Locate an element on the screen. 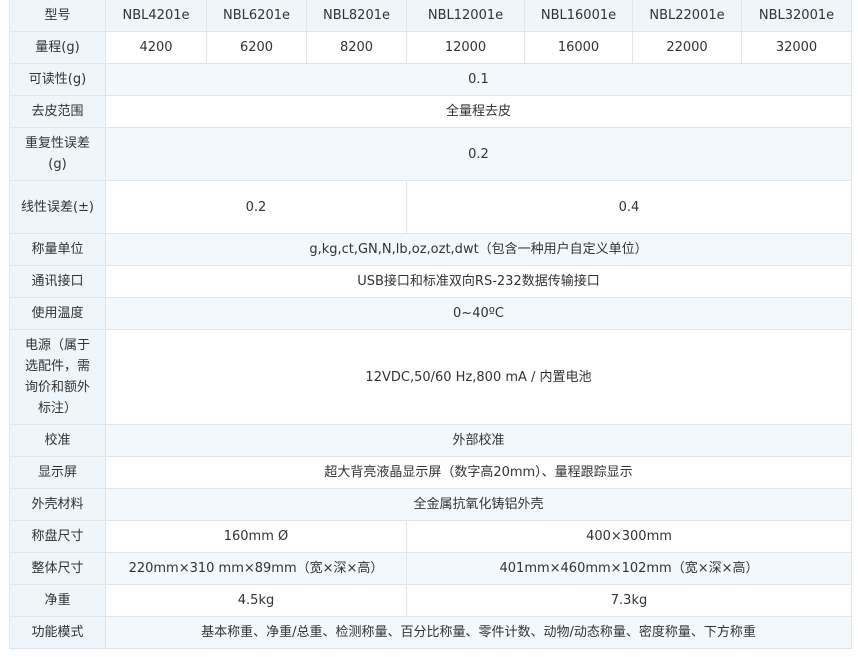 Image resolution: width=858 pixels, height=657 pixels. tare-range-value: 全量程去皮 is located at coordinates (478, 111).